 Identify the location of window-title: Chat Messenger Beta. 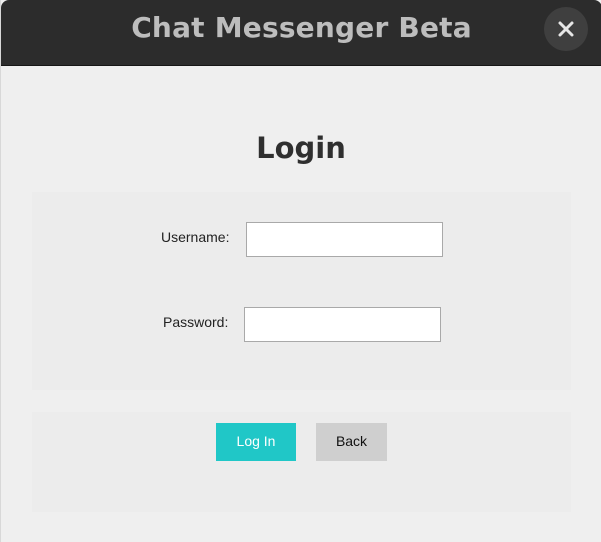
(301, 27).